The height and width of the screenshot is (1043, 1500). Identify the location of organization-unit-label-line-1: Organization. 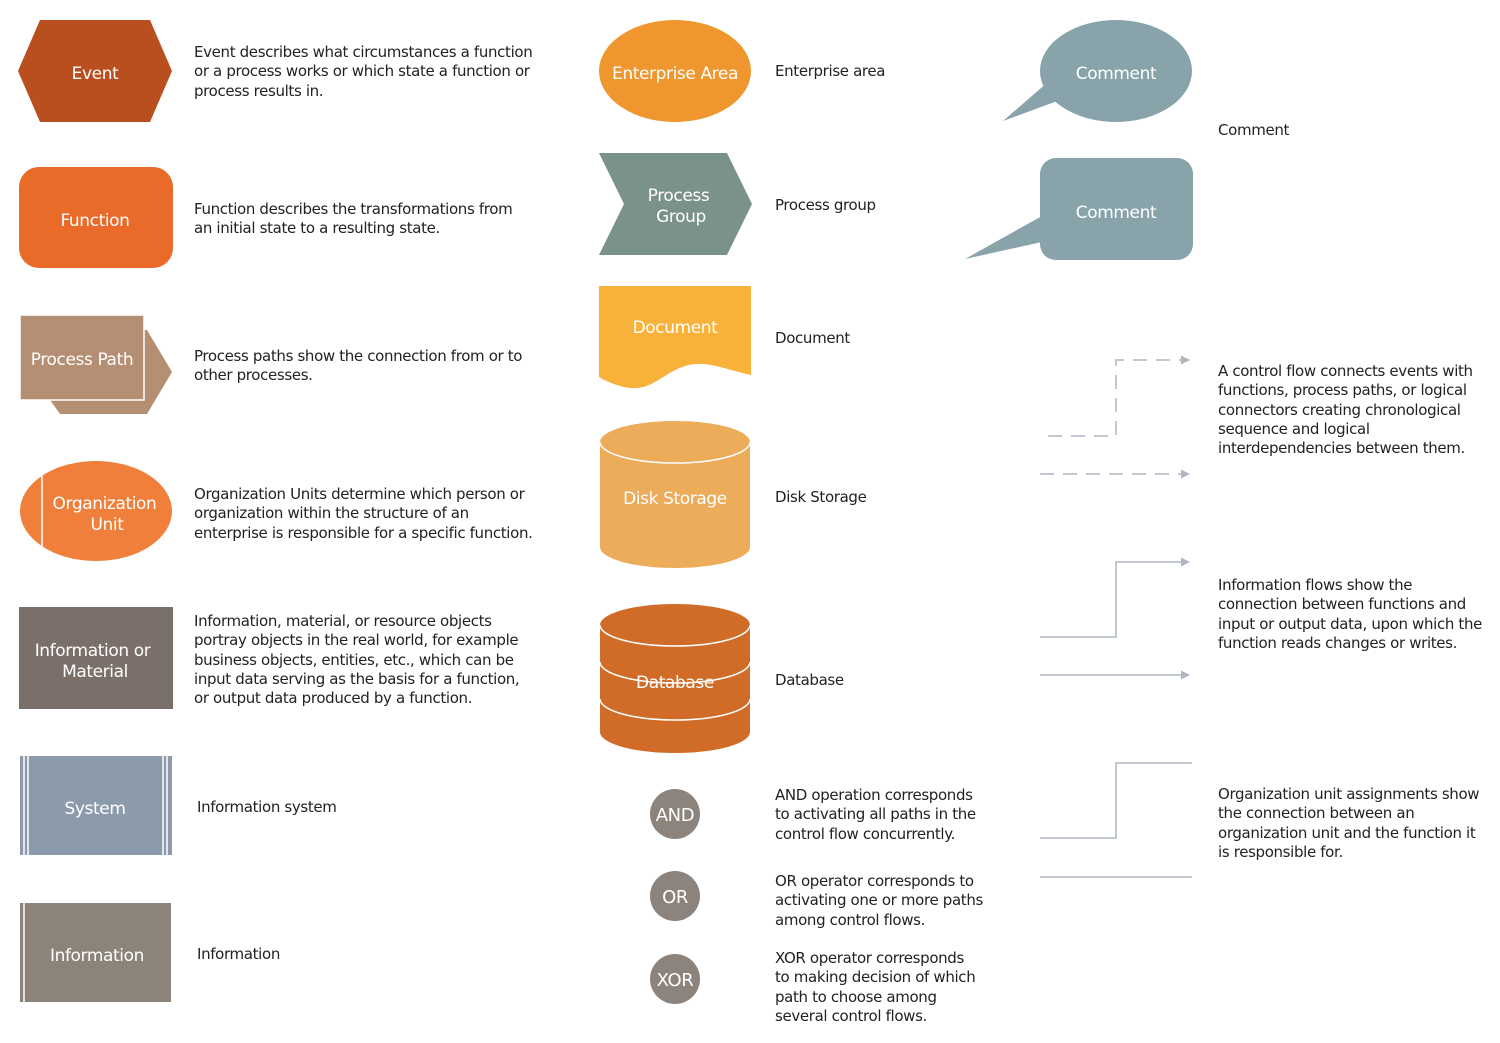
(105, 504).